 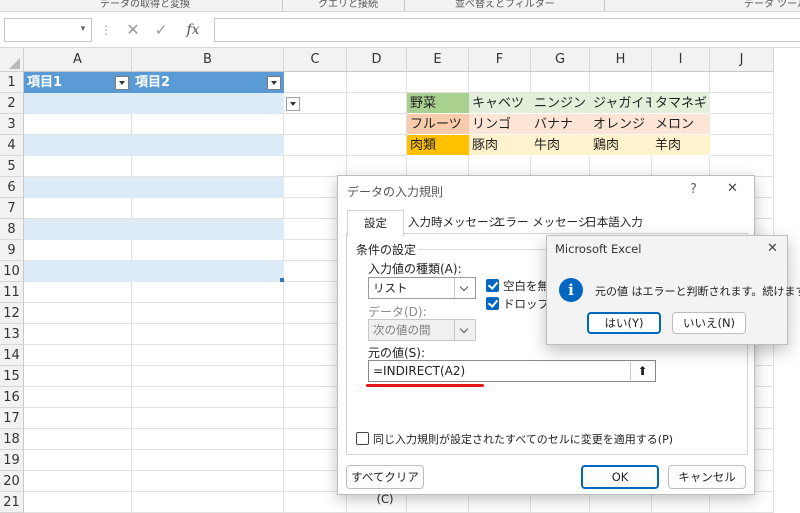 What do you see at coordinates (621, 145) in the screenshot?
I see `cell-h4: 鶏肉` at bounding box center [621, 145].